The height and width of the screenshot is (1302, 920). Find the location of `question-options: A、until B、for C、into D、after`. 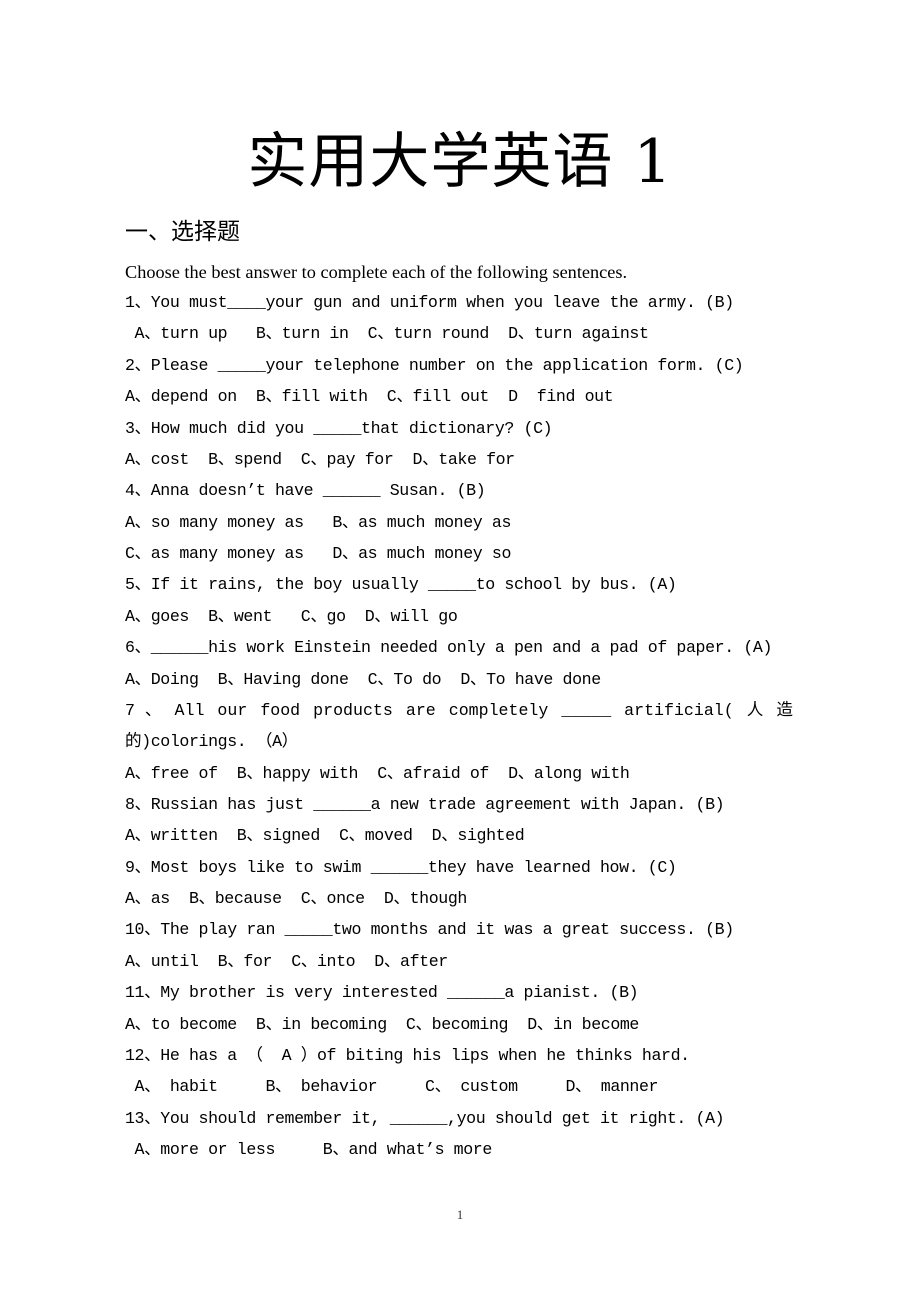

question-options: A、until B、for C、into D、after is located at coordinates (286, 961).